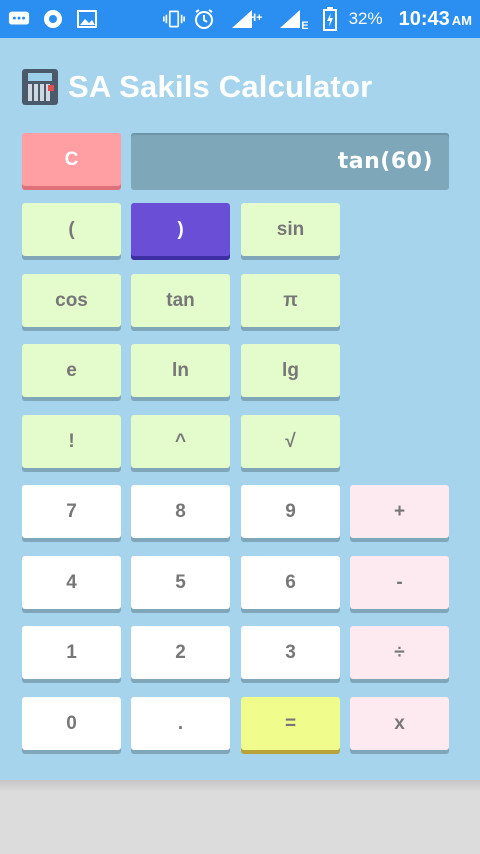  I want to click on clock: 10:43 AM, so click(435, 19).